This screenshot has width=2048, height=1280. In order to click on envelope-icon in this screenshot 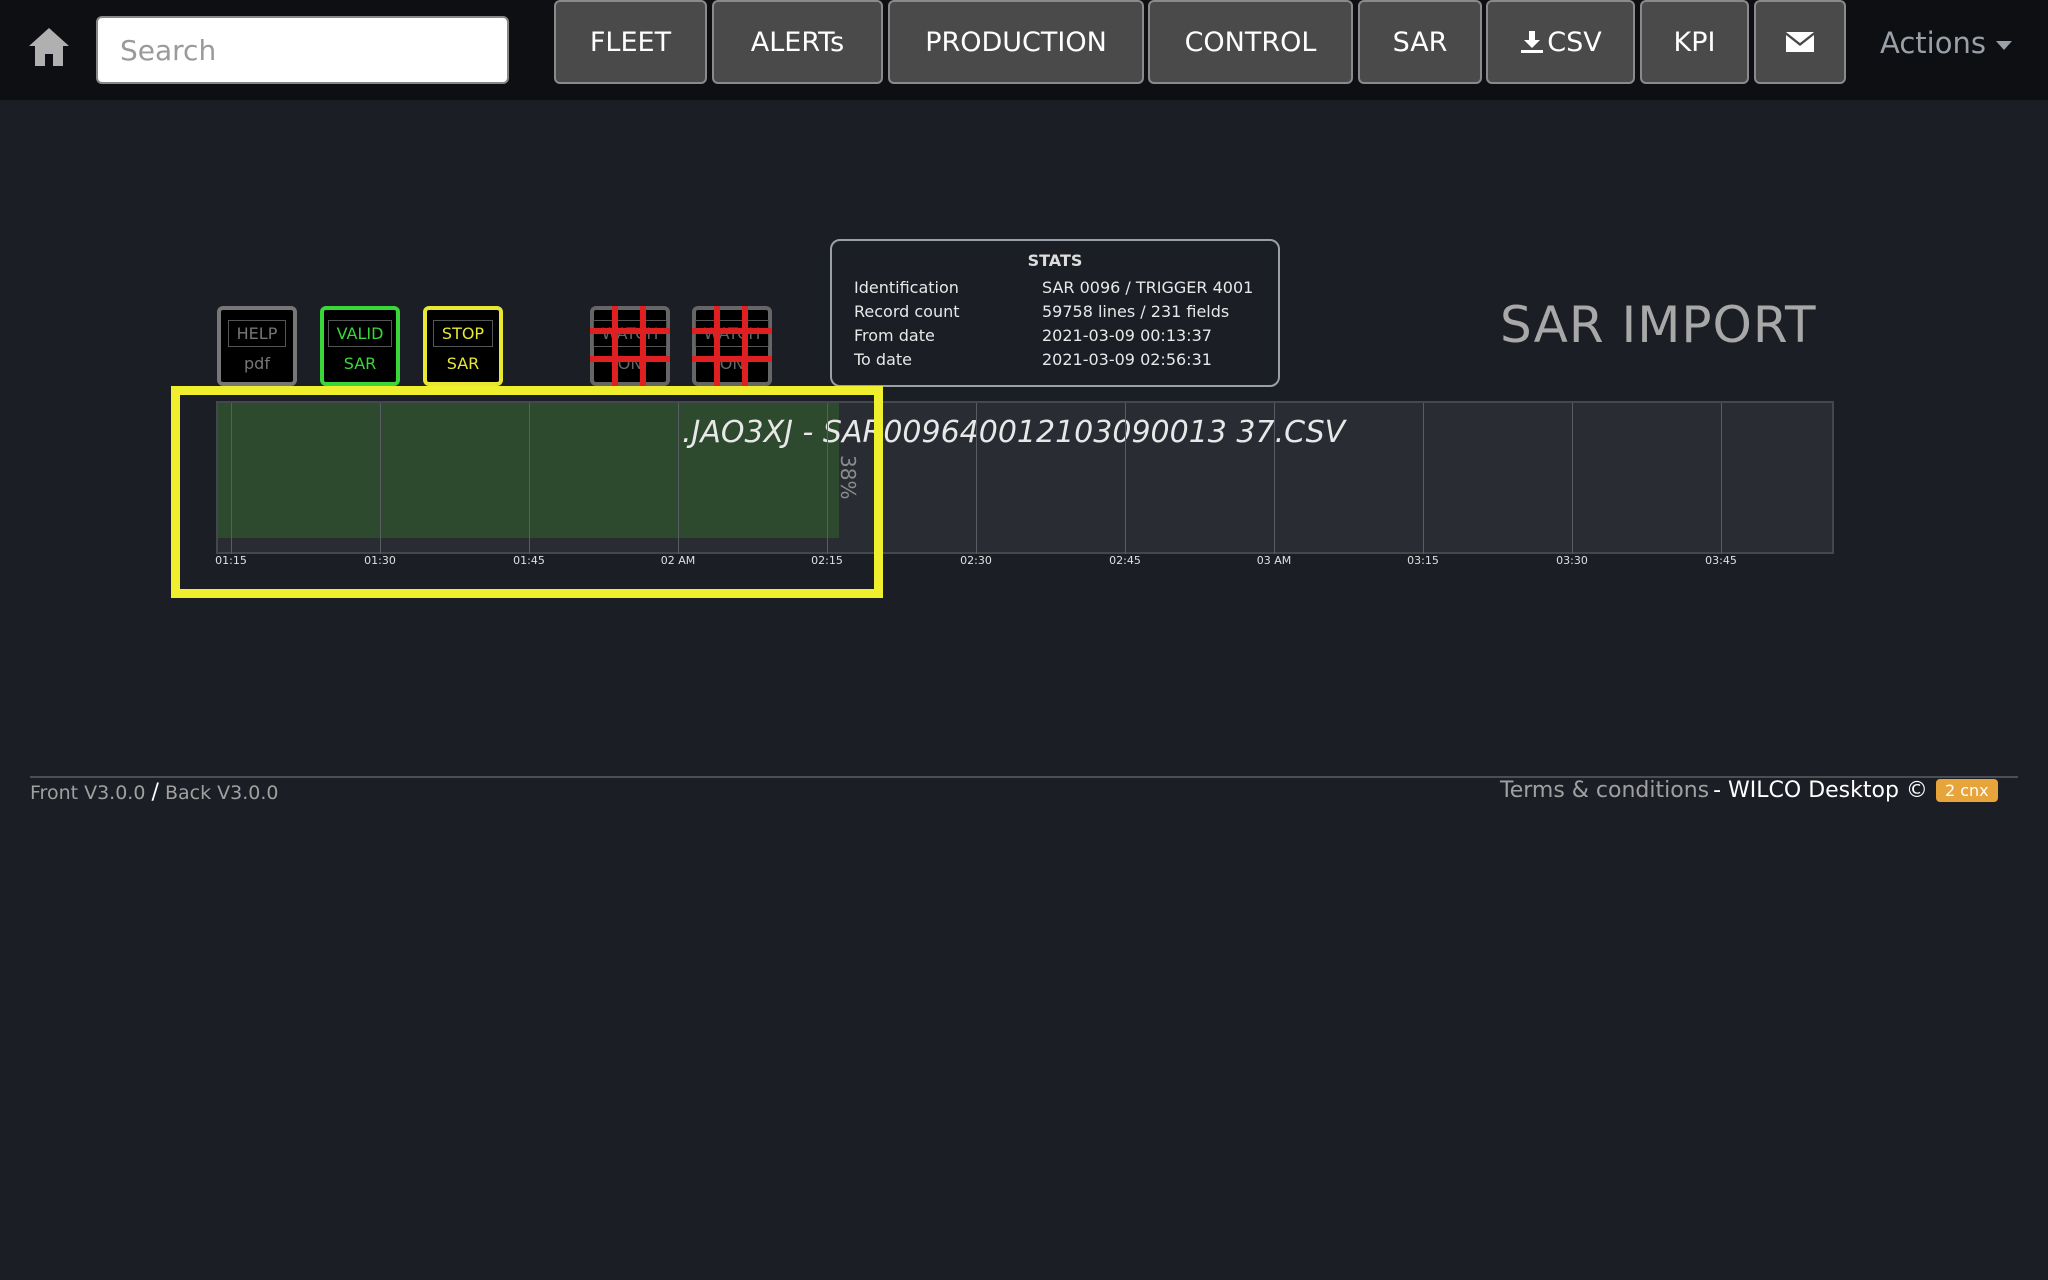, I will do `click(1800, 42)`.